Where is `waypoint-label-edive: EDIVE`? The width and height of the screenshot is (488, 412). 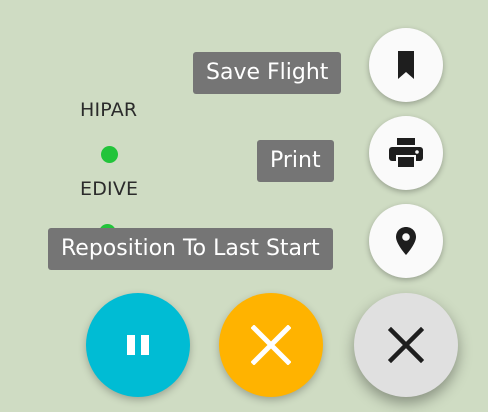
waypoint-label-edive: EDIVE is located at coordinates (109, 189).